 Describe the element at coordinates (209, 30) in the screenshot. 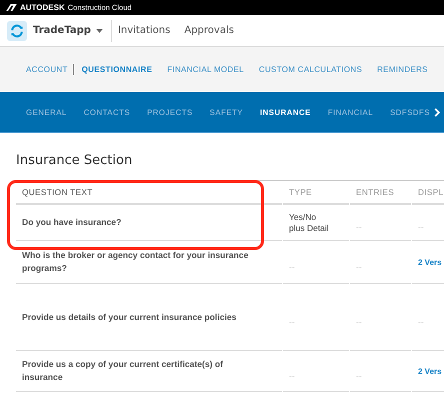

I see `header-link: Approvals` at that location.